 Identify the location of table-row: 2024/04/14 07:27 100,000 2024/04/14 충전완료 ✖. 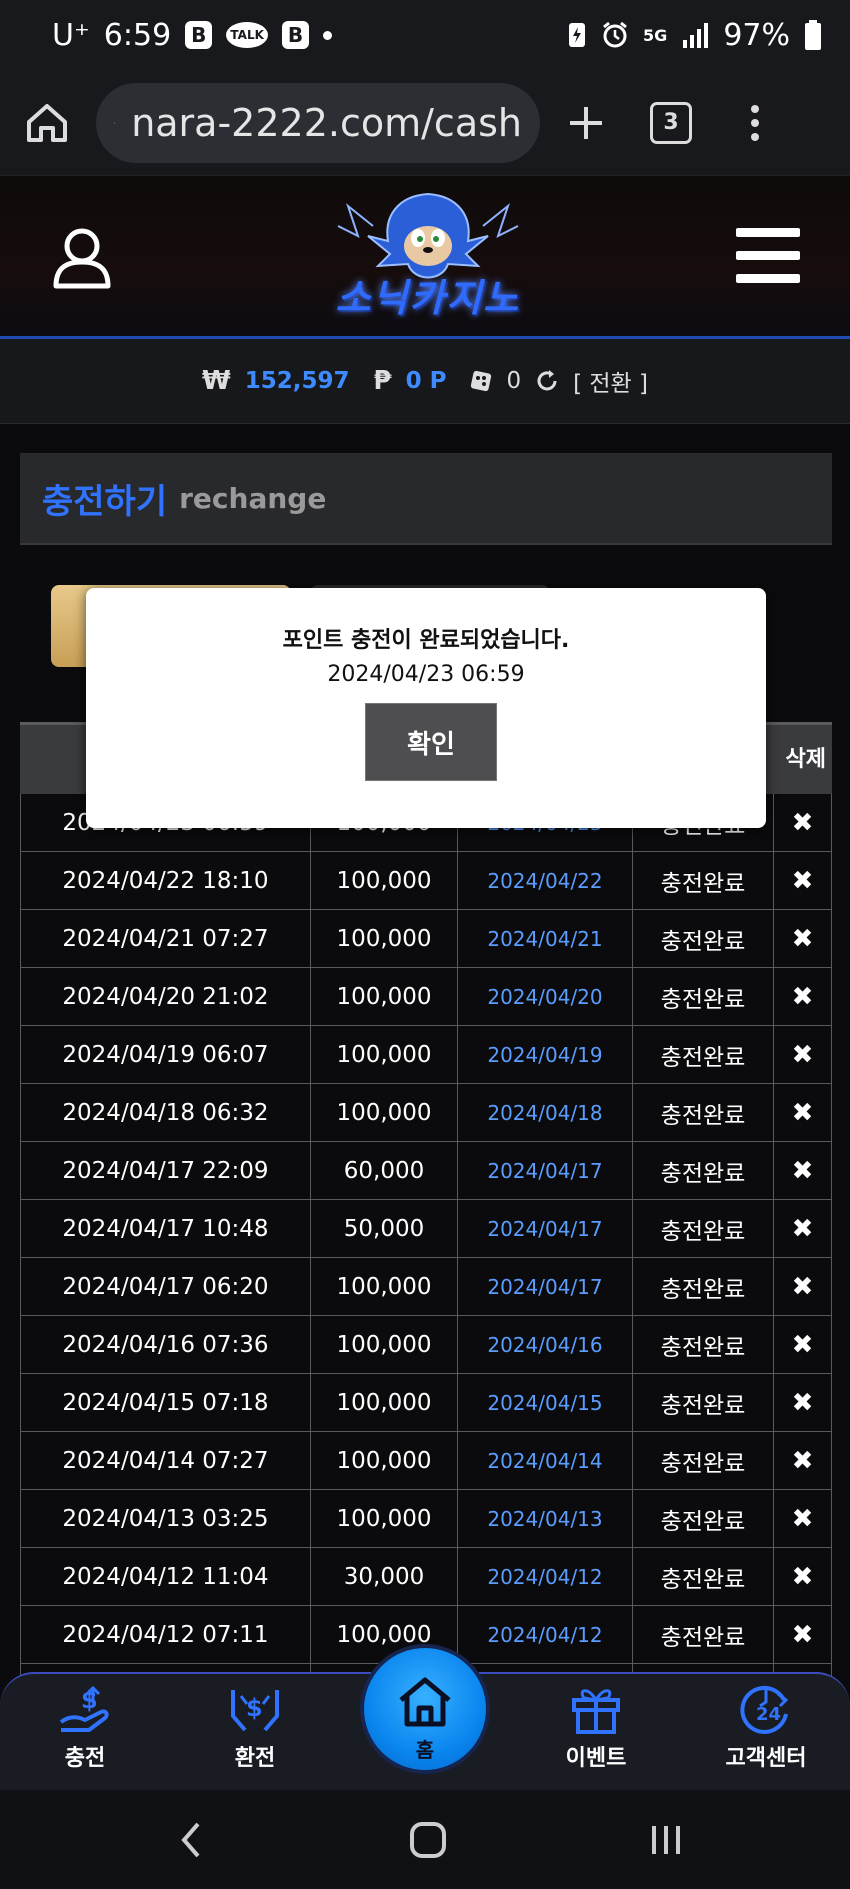
(426, 1461).